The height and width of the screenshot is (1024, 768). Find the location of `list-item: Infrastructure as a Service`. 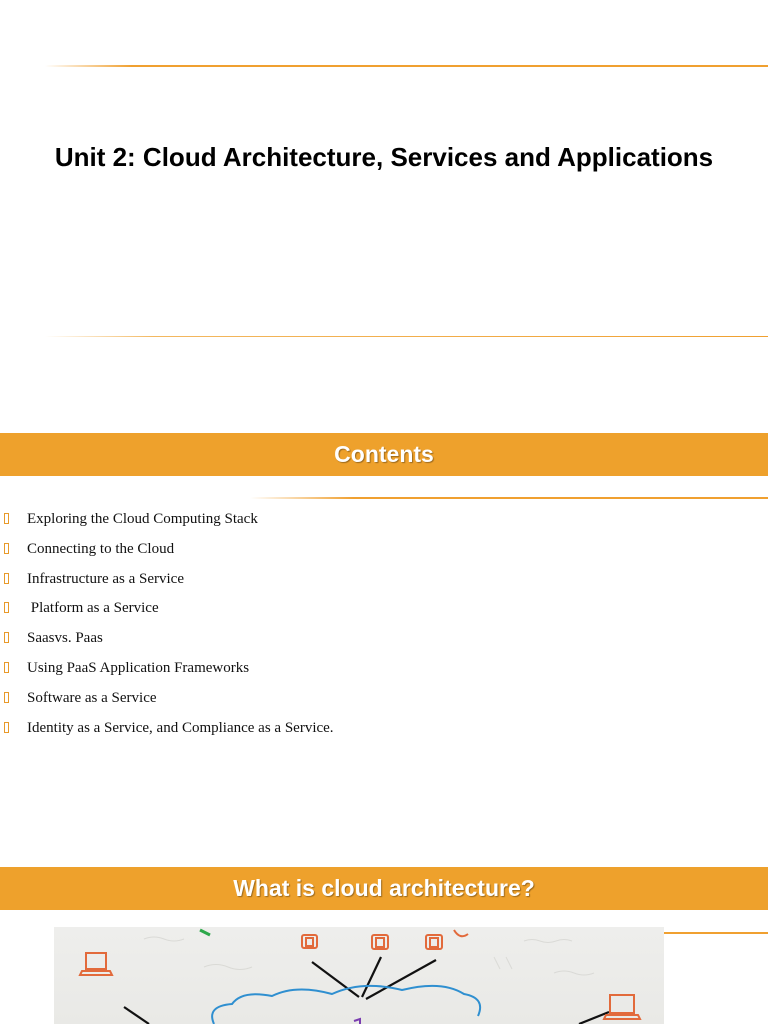

list-item: Infrastructure as a Service is located at coordinates (380, 583).